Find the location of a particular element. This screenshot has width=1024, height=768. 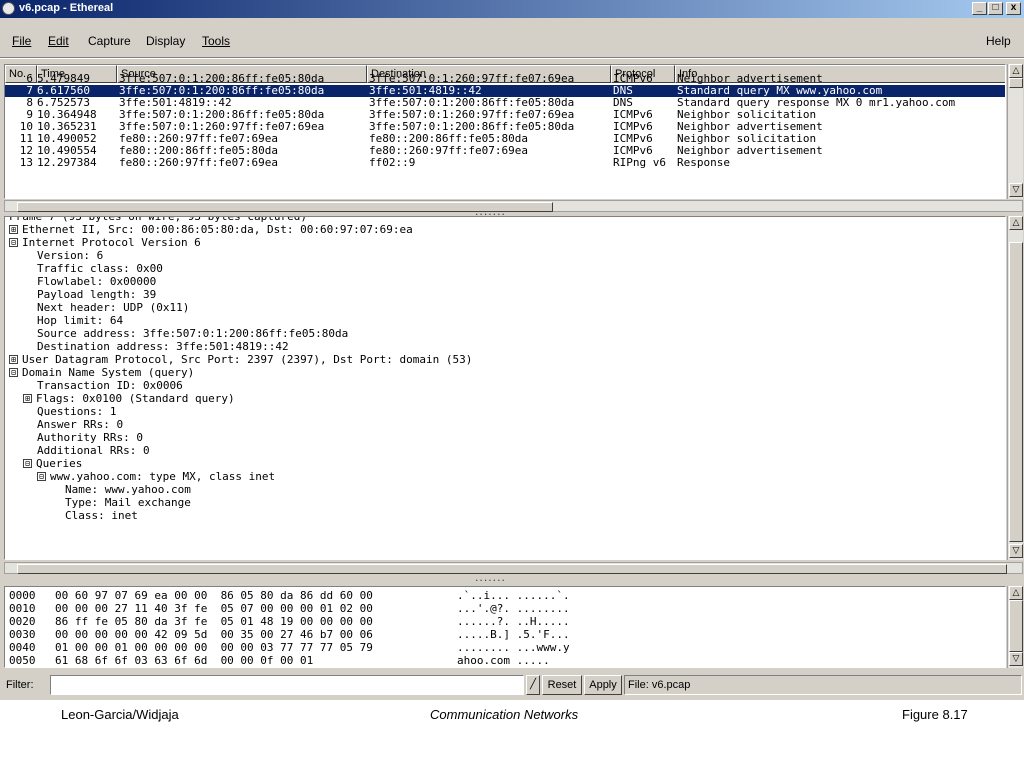

filter-input is located at coordinates (287, 685).